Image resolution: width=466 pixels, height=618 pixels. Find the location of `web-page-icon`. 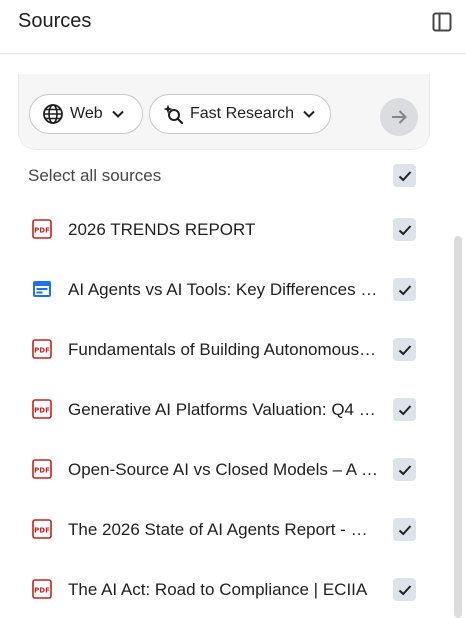

web-page-icon is located at coordinates (42, 289).